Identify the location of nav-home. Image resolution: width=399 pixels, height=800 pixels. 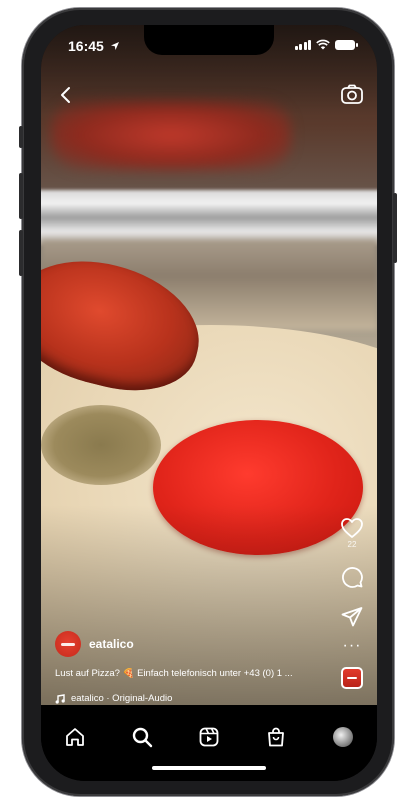
(75, 737).